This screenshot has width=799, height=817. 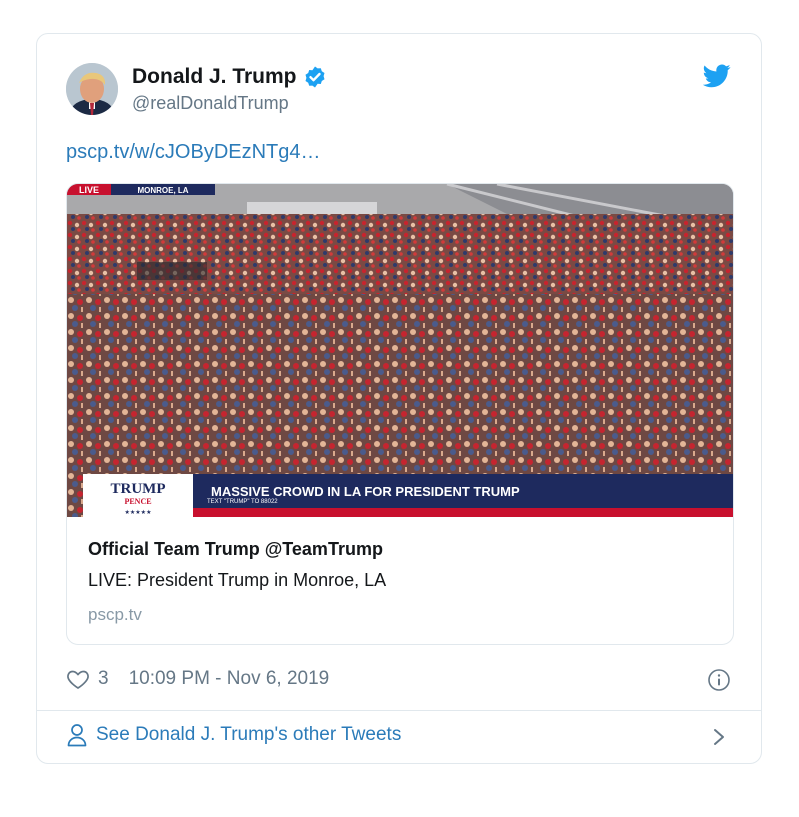 What do you see at coordinates (399, 710) in the screenshot?
I see `footer-divider` at bounding box center [399, 710].